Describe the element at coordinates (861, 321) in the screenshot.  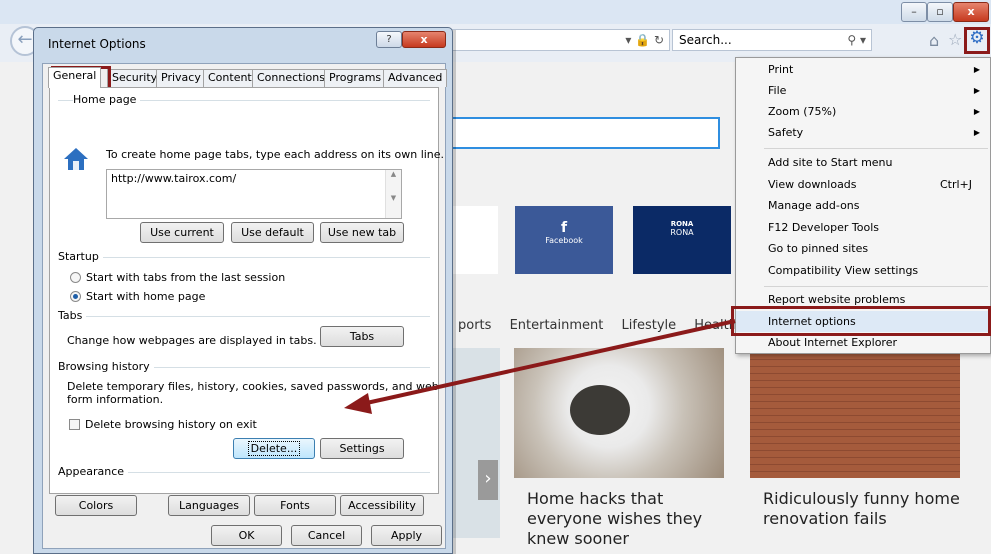
I see `internet-options-highlight-box` at that location.